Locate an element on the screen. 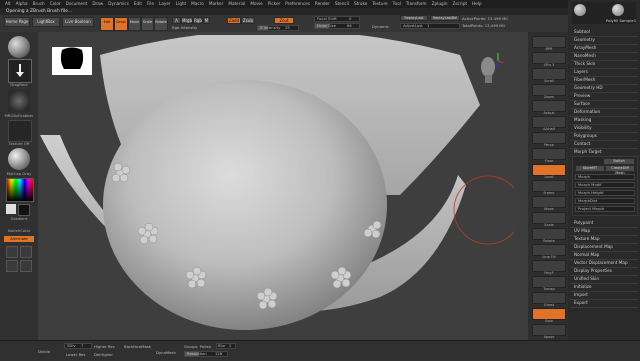  palette-initialize: Initialize is located at coordinates (583, 286).